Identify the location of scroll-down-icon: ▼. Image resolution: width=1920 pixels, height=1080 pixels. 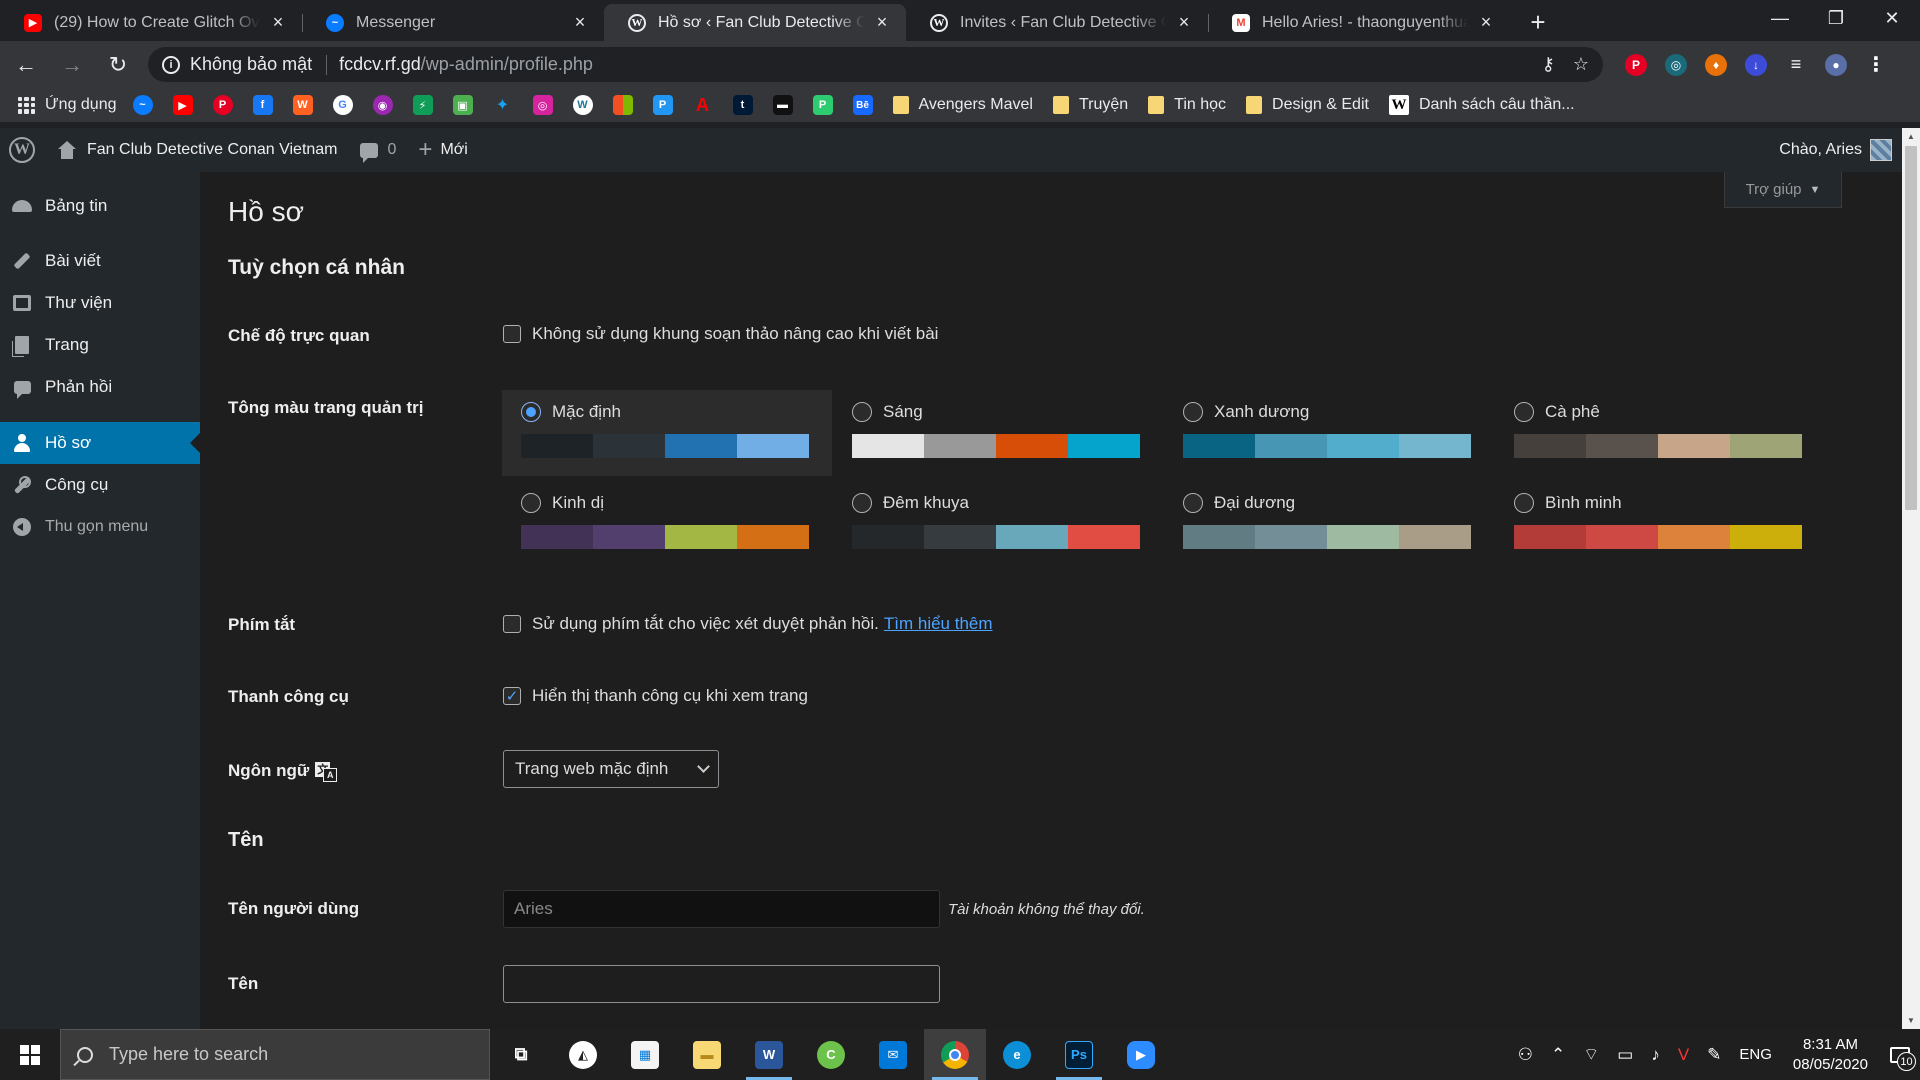
(1911, 1020).